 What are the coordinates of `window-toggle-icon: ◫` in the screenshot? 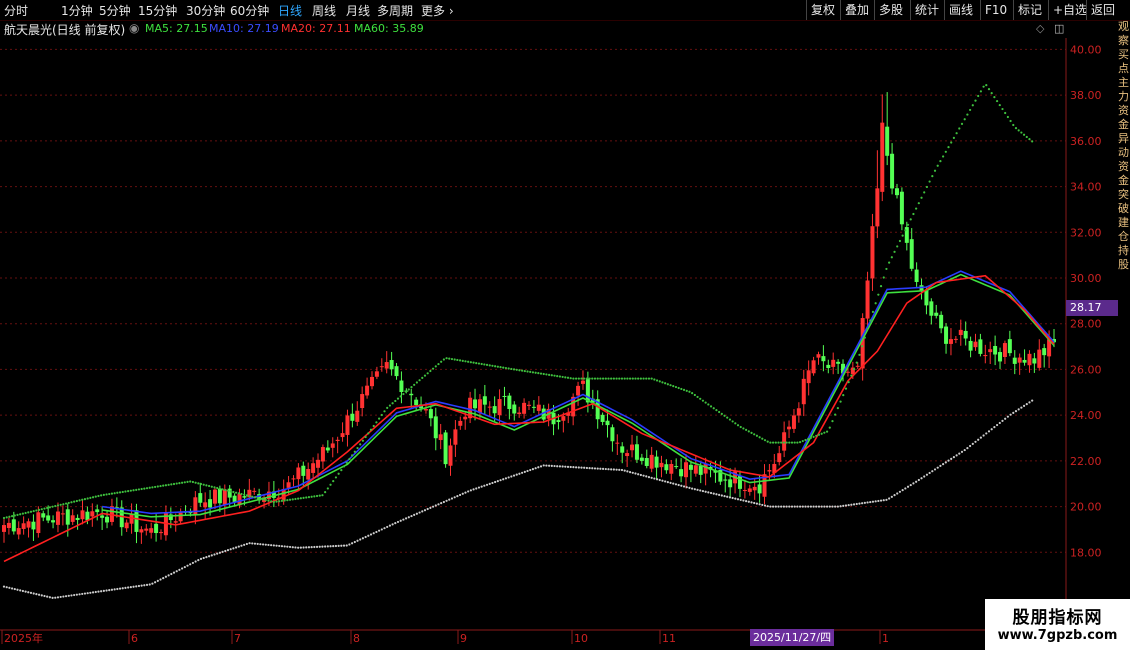 It's located at (1059, 28).